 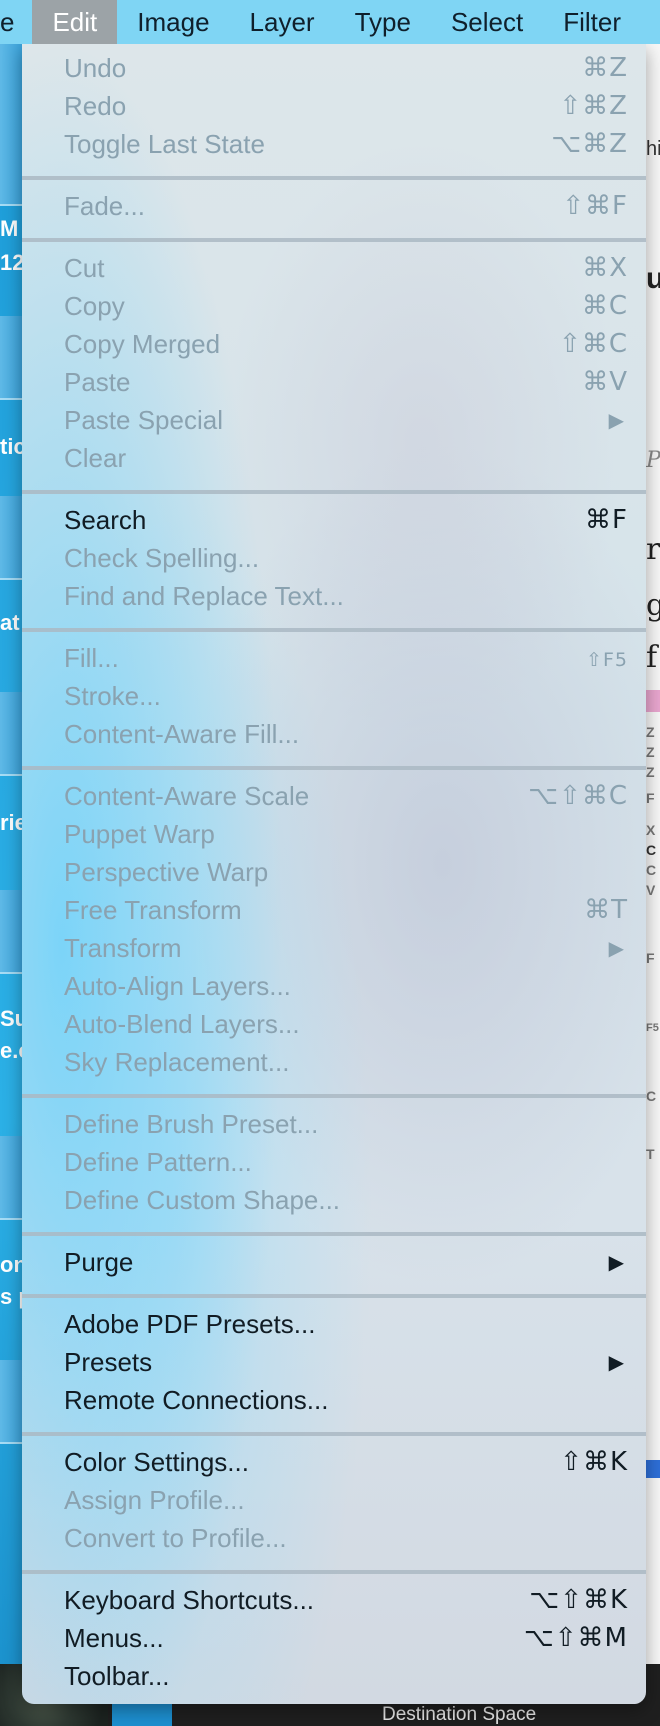 I want to click on menu-item-cut: Cut ⌘X, so click(x=334, y=268).